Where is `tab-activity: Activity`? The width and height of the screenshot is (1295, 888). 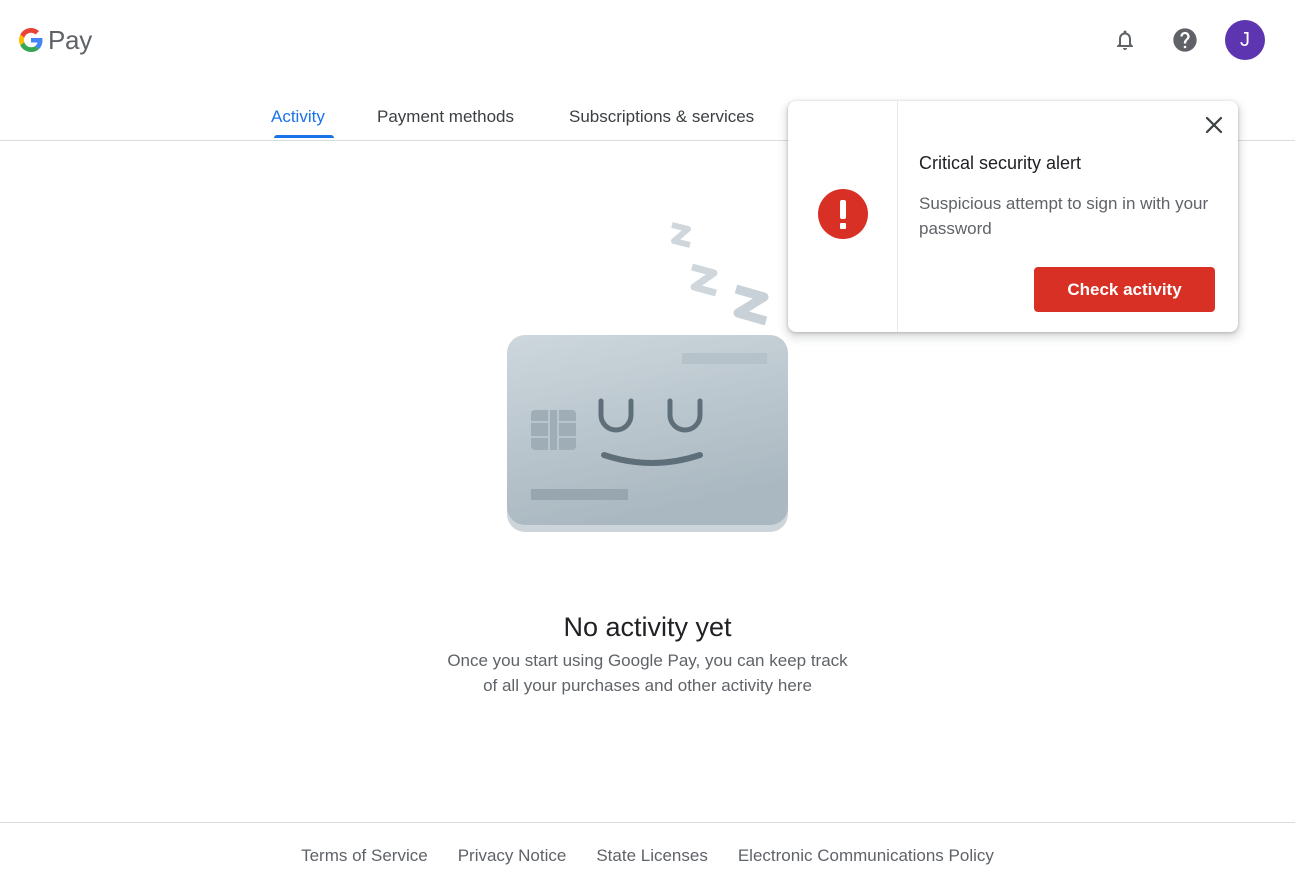
tab-activity: Activity is located at coordinates (298, 117).